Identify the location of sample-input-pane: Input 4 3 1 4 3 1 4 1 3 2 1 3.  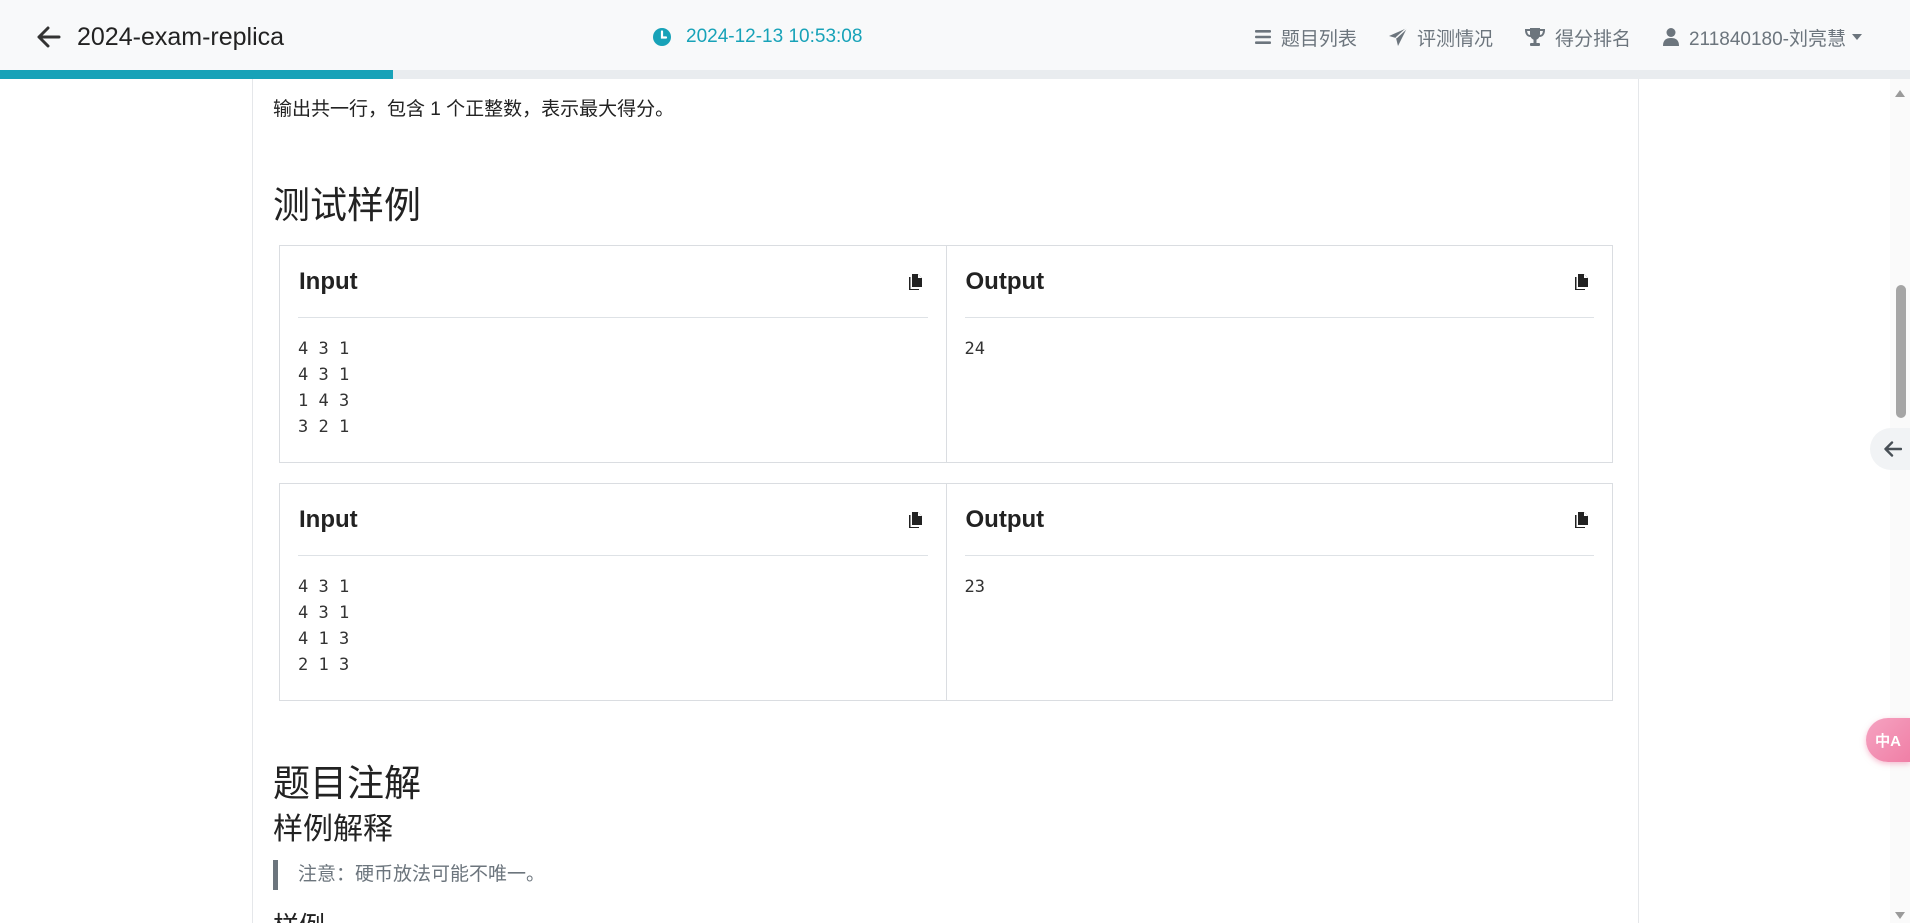
(613, 592).